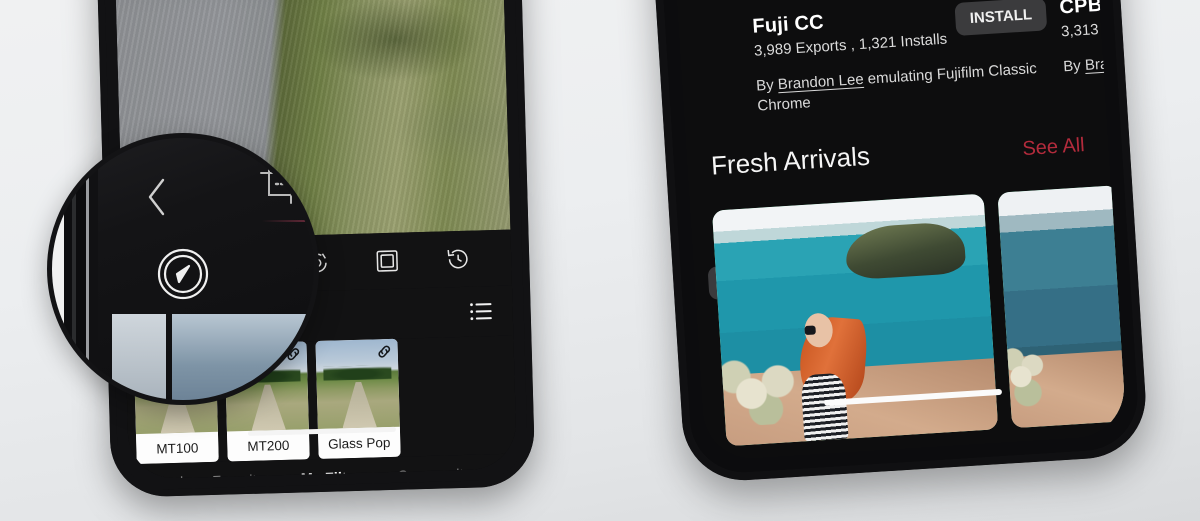  What do you see at coordinates (897, 154) in the screenshot?
I see `fresh-arrivals-header: Fresh Arrivals See All` at bounding box center [897, 154].